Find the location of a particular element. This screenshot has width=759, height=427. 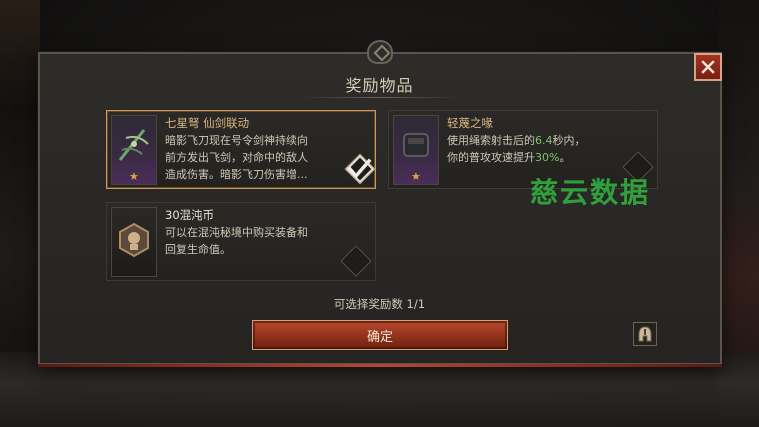

chaos-coin-icon is located at coordinates (134, 240).